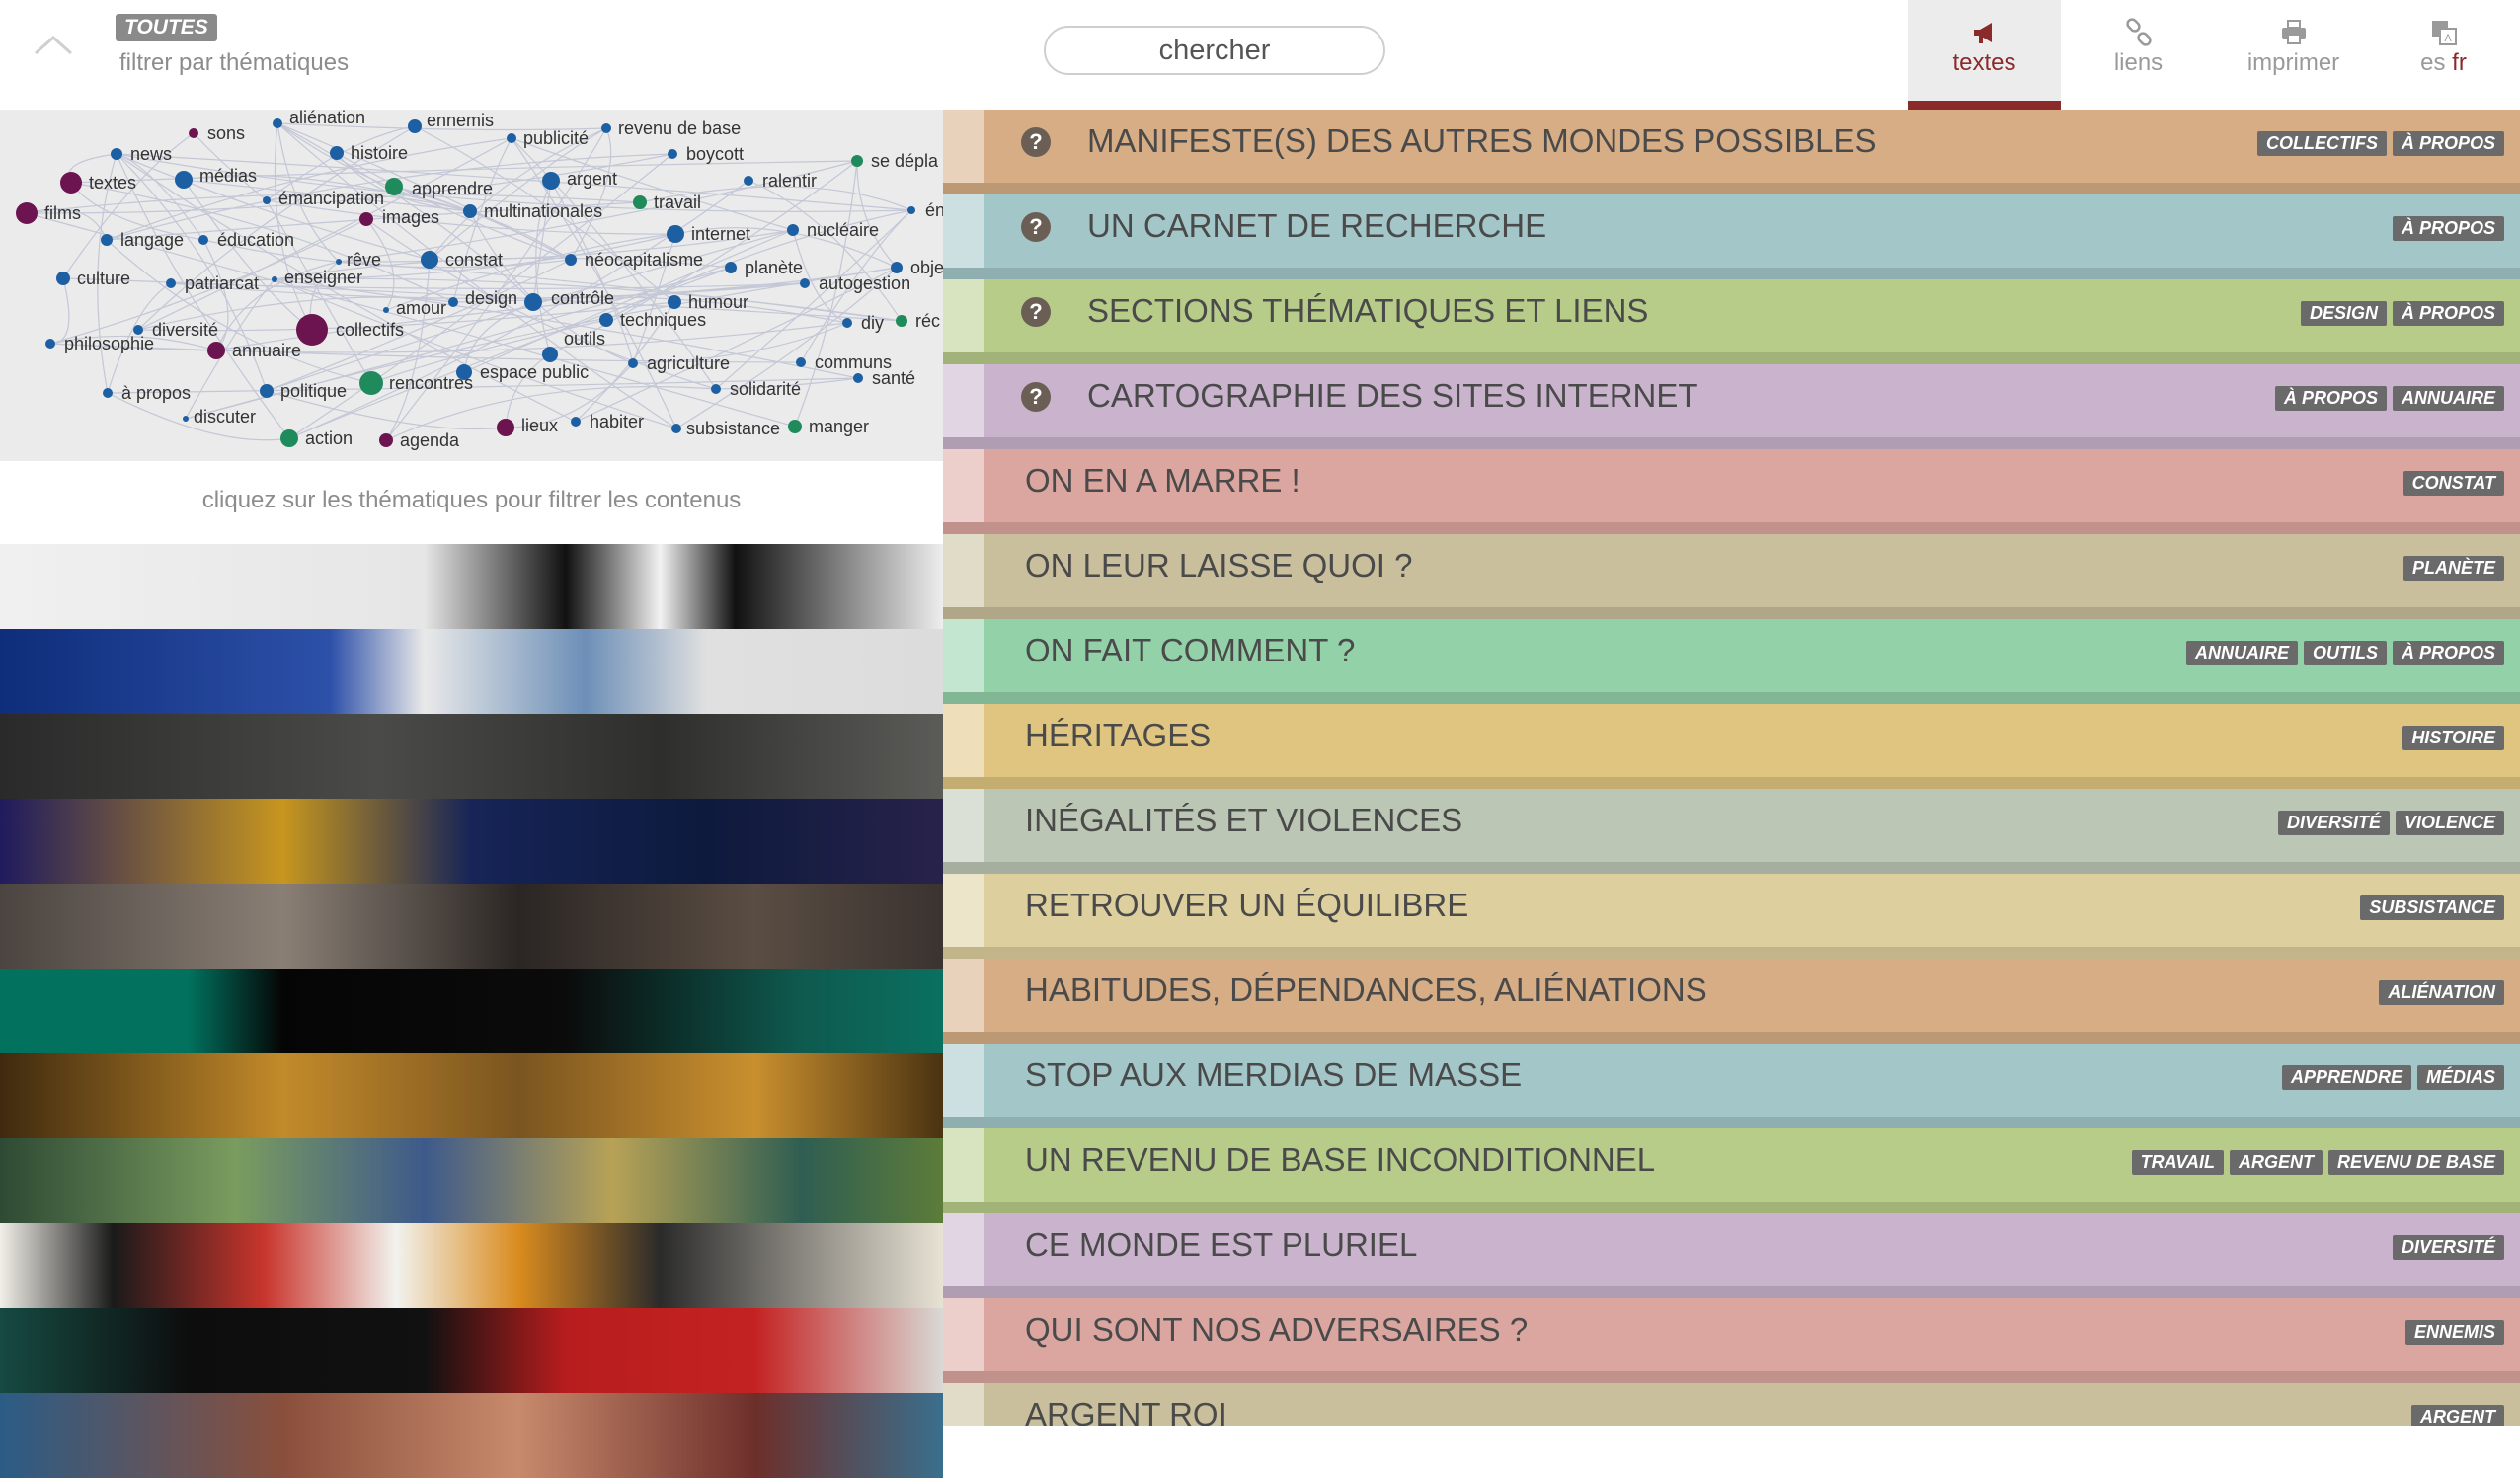 The width and height of the screenshot is (2520, 1478). What do you see at coordinates (2459, 62) in the screenshot?
I see `lang-fr-link: fr` at bounding box center [2459, 62].